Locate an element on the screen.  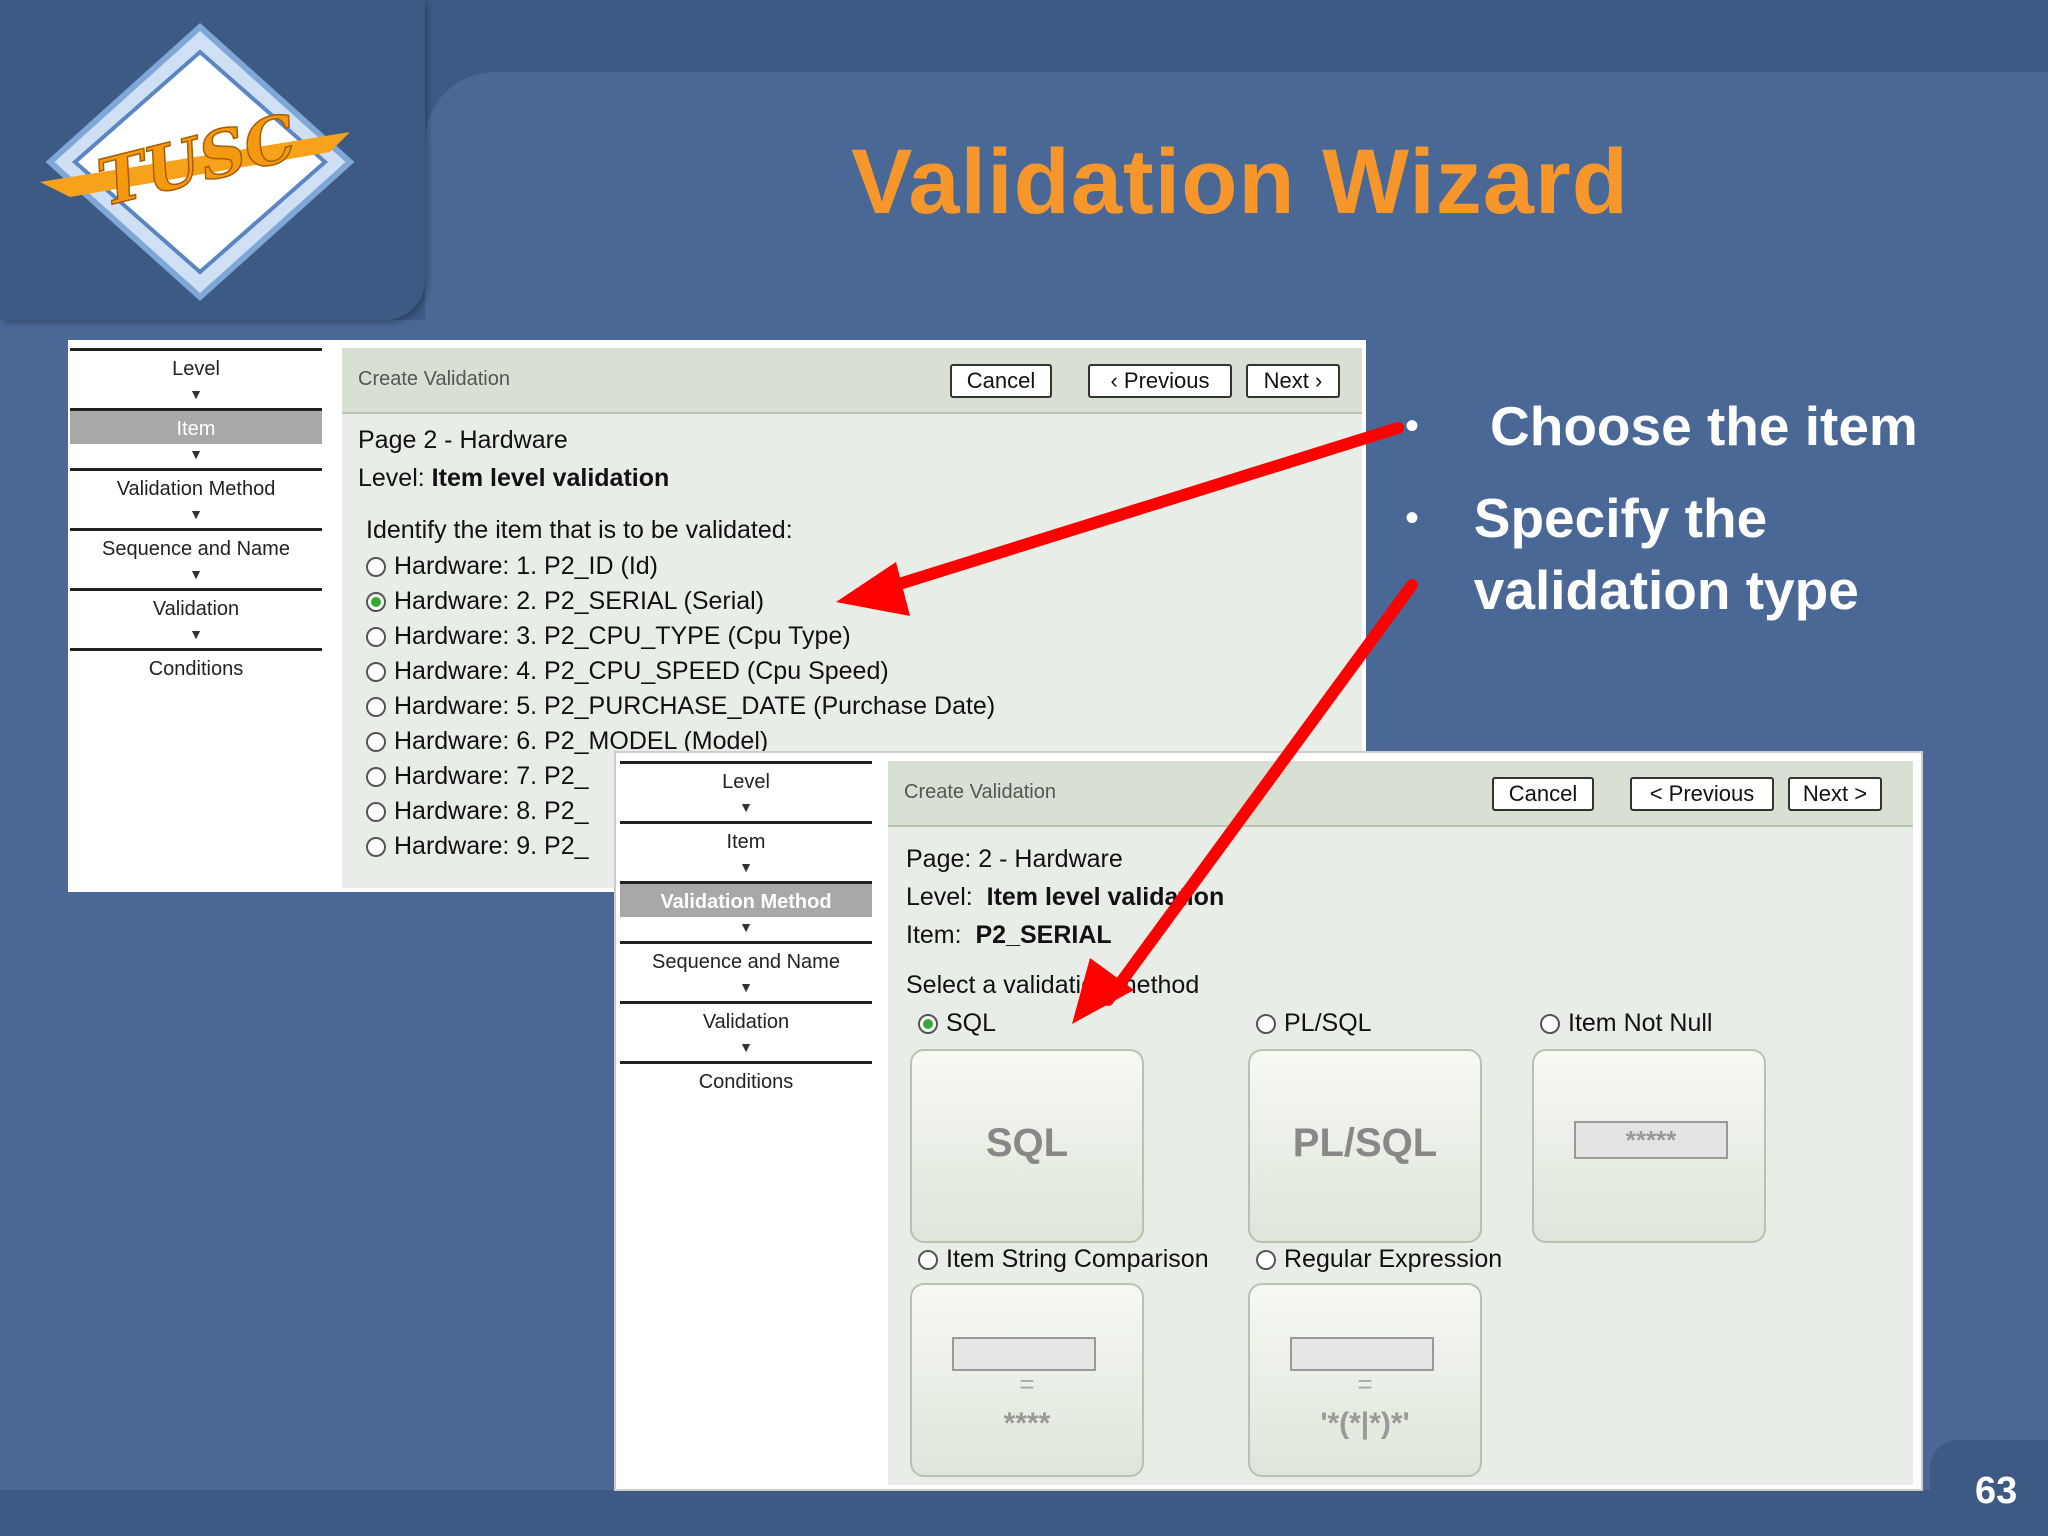
arrow-to-sql is located at coordinates (1245, 801).